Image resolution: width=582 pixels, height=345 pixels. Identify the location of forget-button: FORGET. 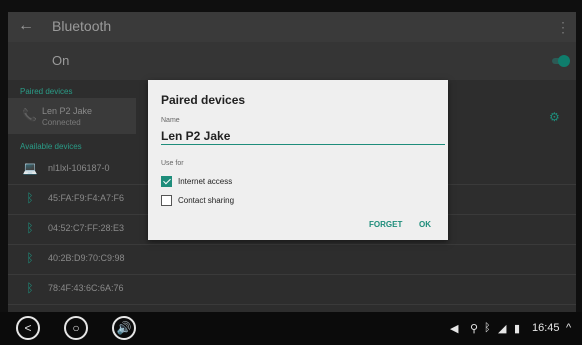
(385, 224).